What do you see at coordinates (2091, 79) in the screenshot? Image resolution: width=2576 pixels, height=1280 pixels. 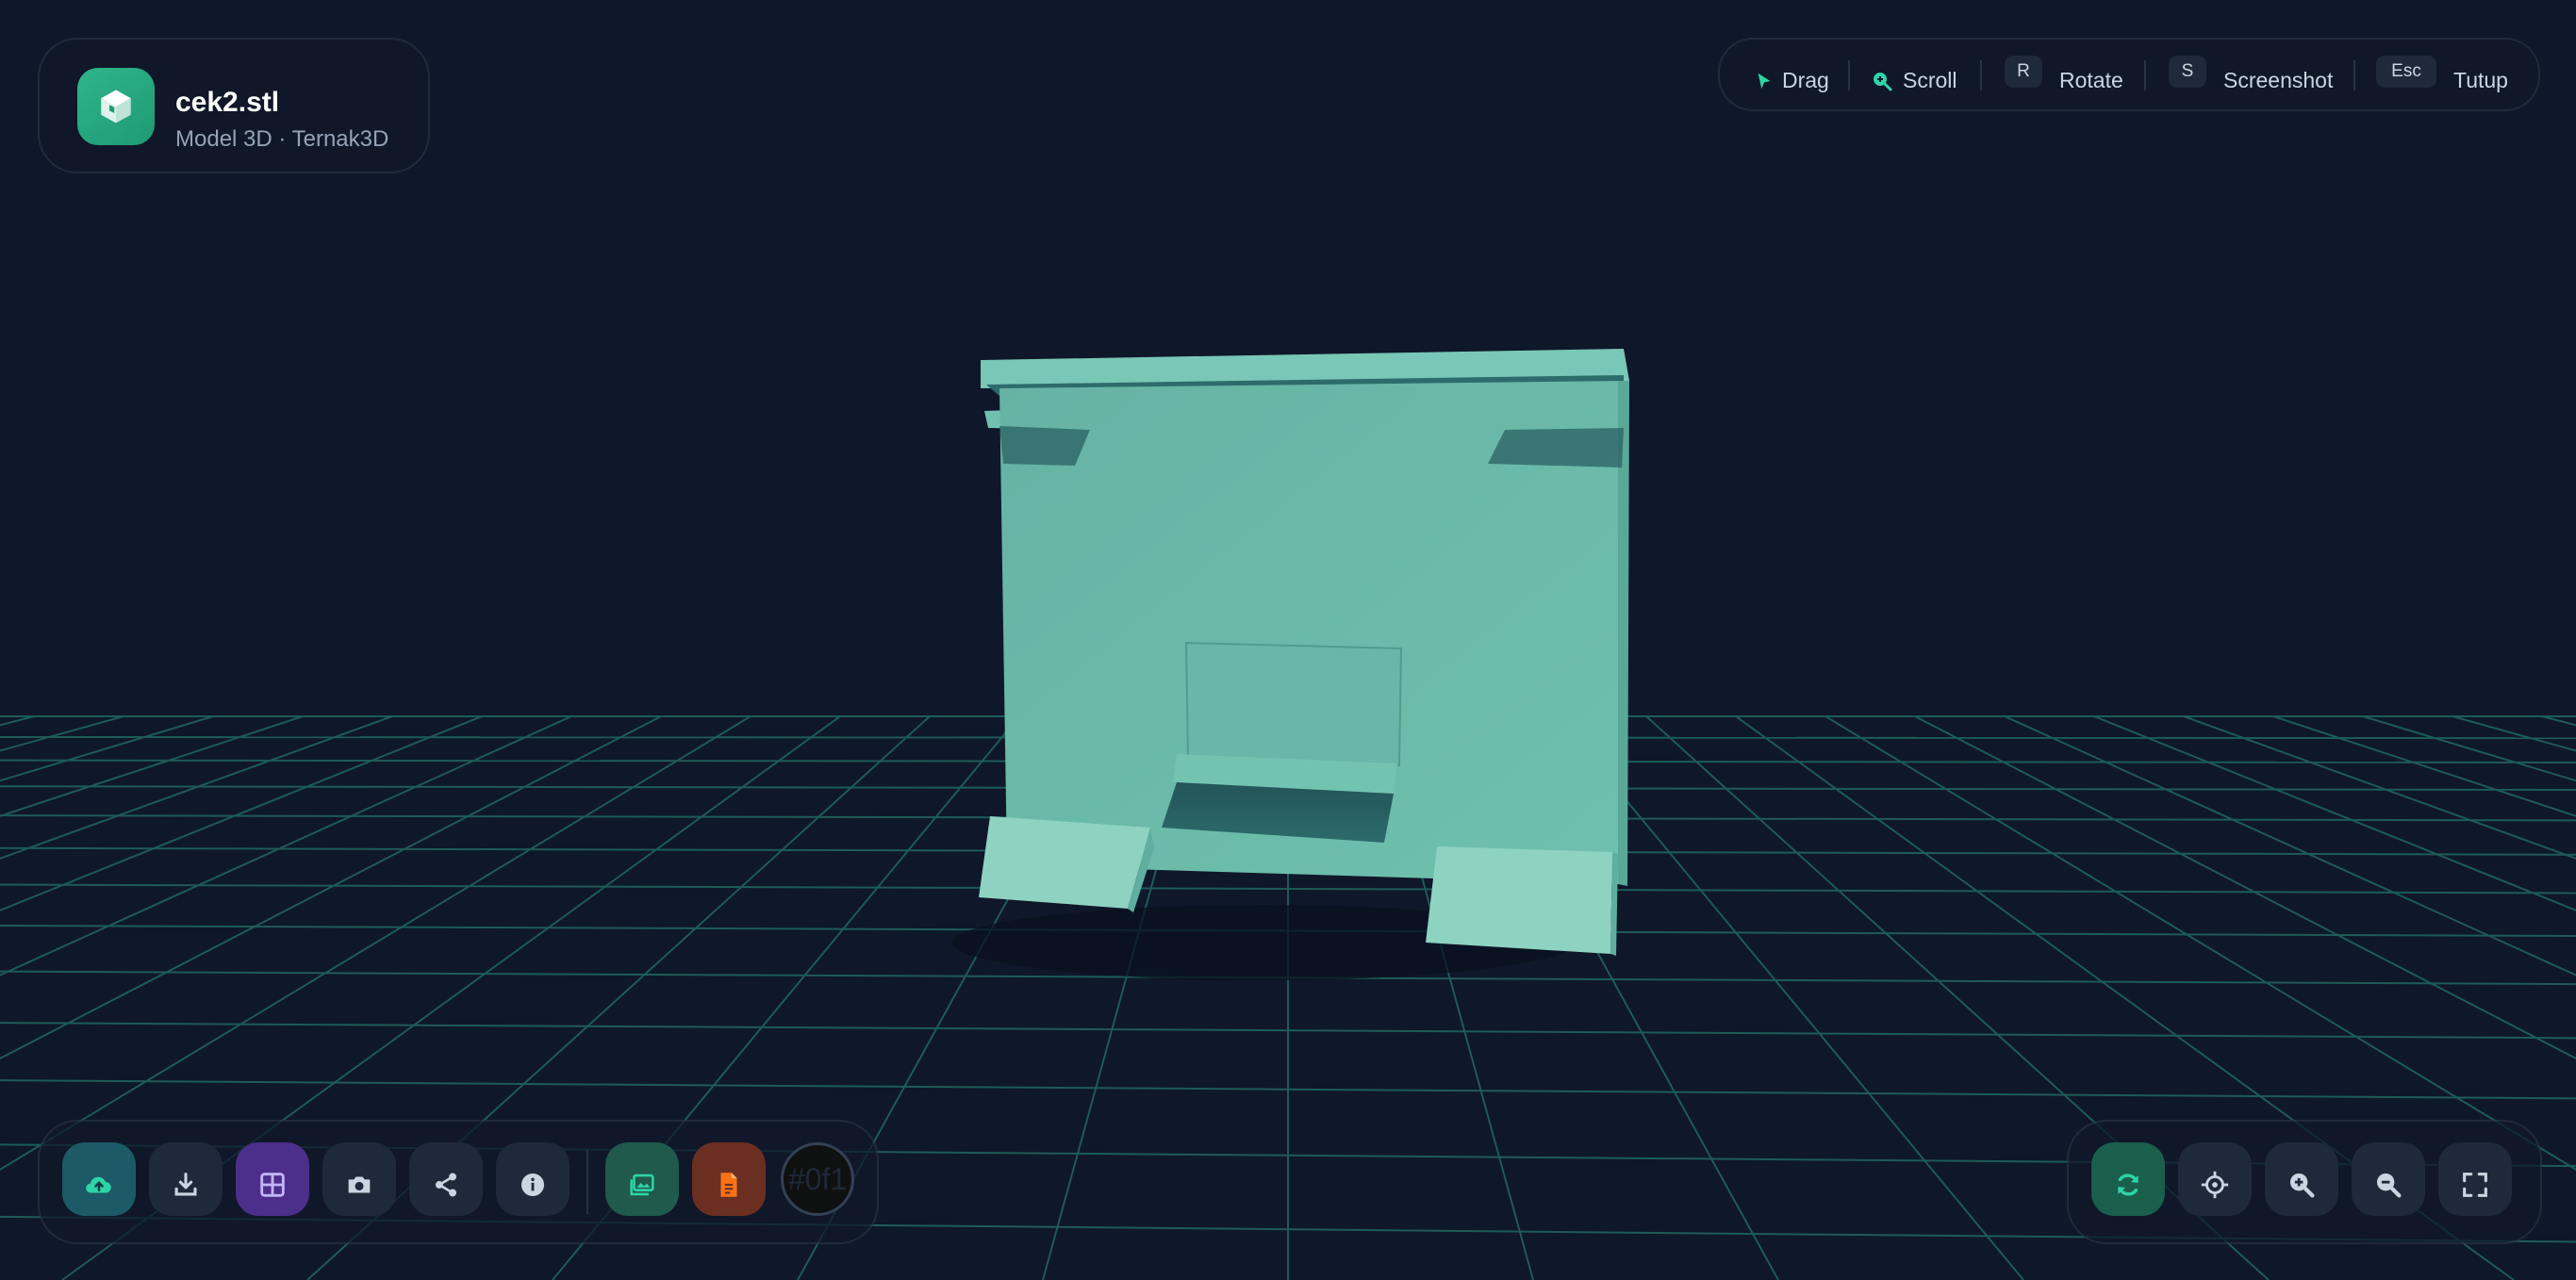 I see `hint-label: Rotate` at bounding box center [2091, 79].